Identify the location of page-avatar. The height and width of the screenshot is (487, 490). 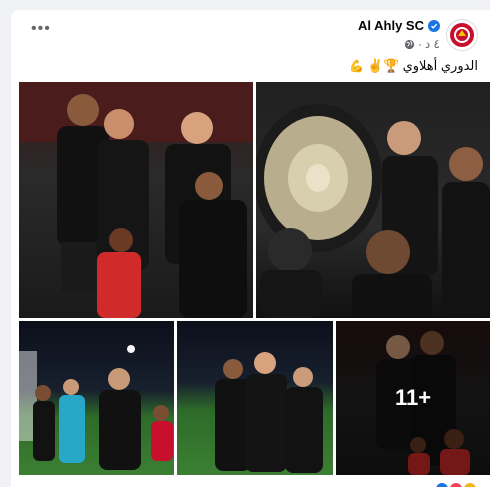
(462, 35).